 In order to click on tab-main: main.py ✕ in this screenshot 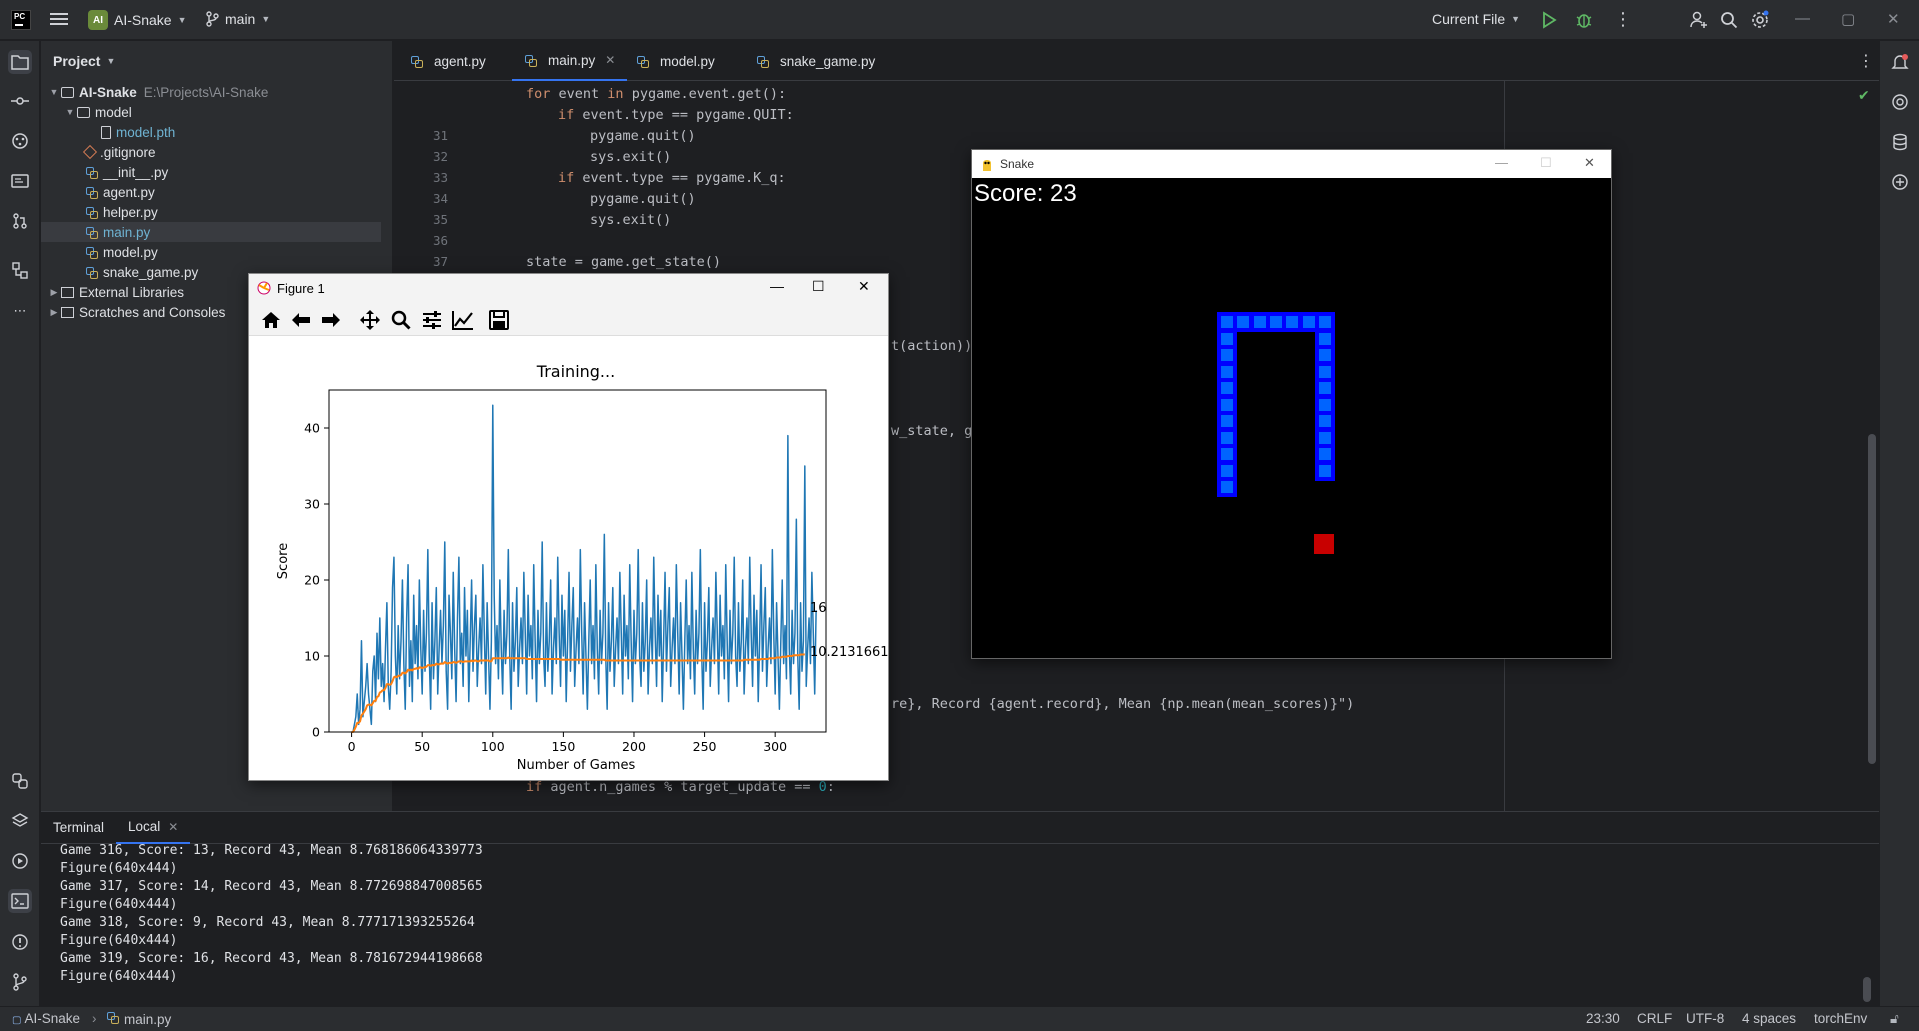, I will do `click(570, 61)`.